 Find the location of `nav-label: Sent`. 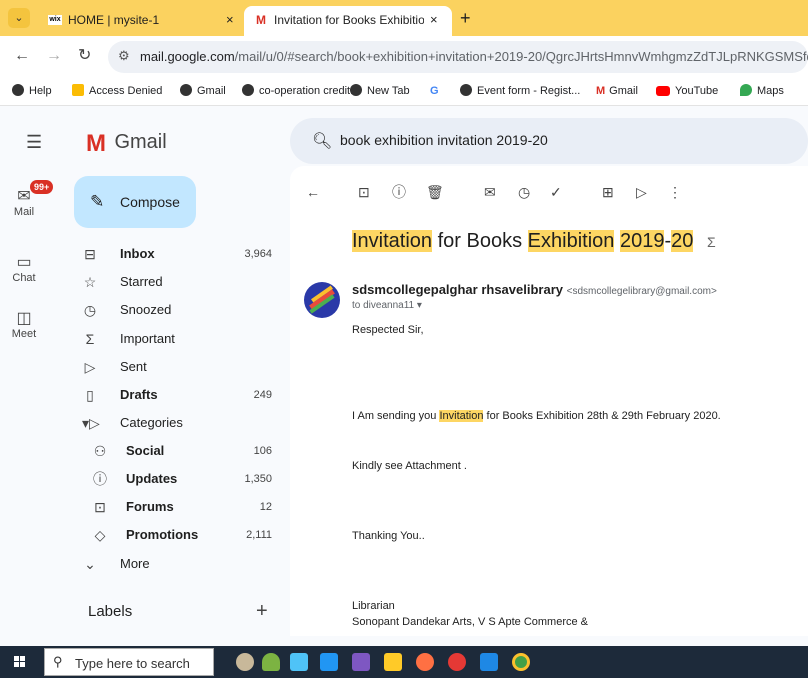

nav-label: Sent is located at coordinates (133, 366).